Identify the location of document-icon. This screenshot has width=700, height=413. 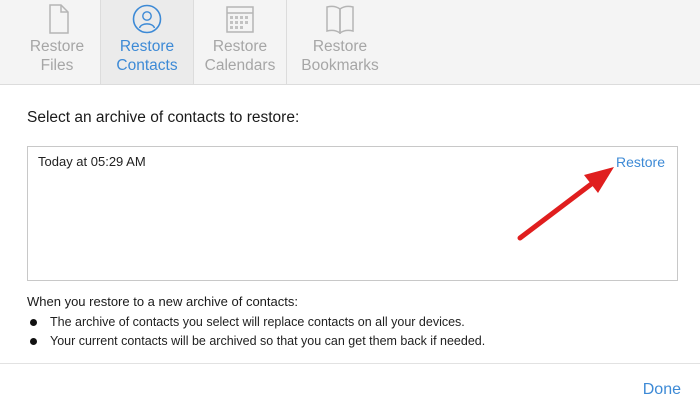
(59, 19).